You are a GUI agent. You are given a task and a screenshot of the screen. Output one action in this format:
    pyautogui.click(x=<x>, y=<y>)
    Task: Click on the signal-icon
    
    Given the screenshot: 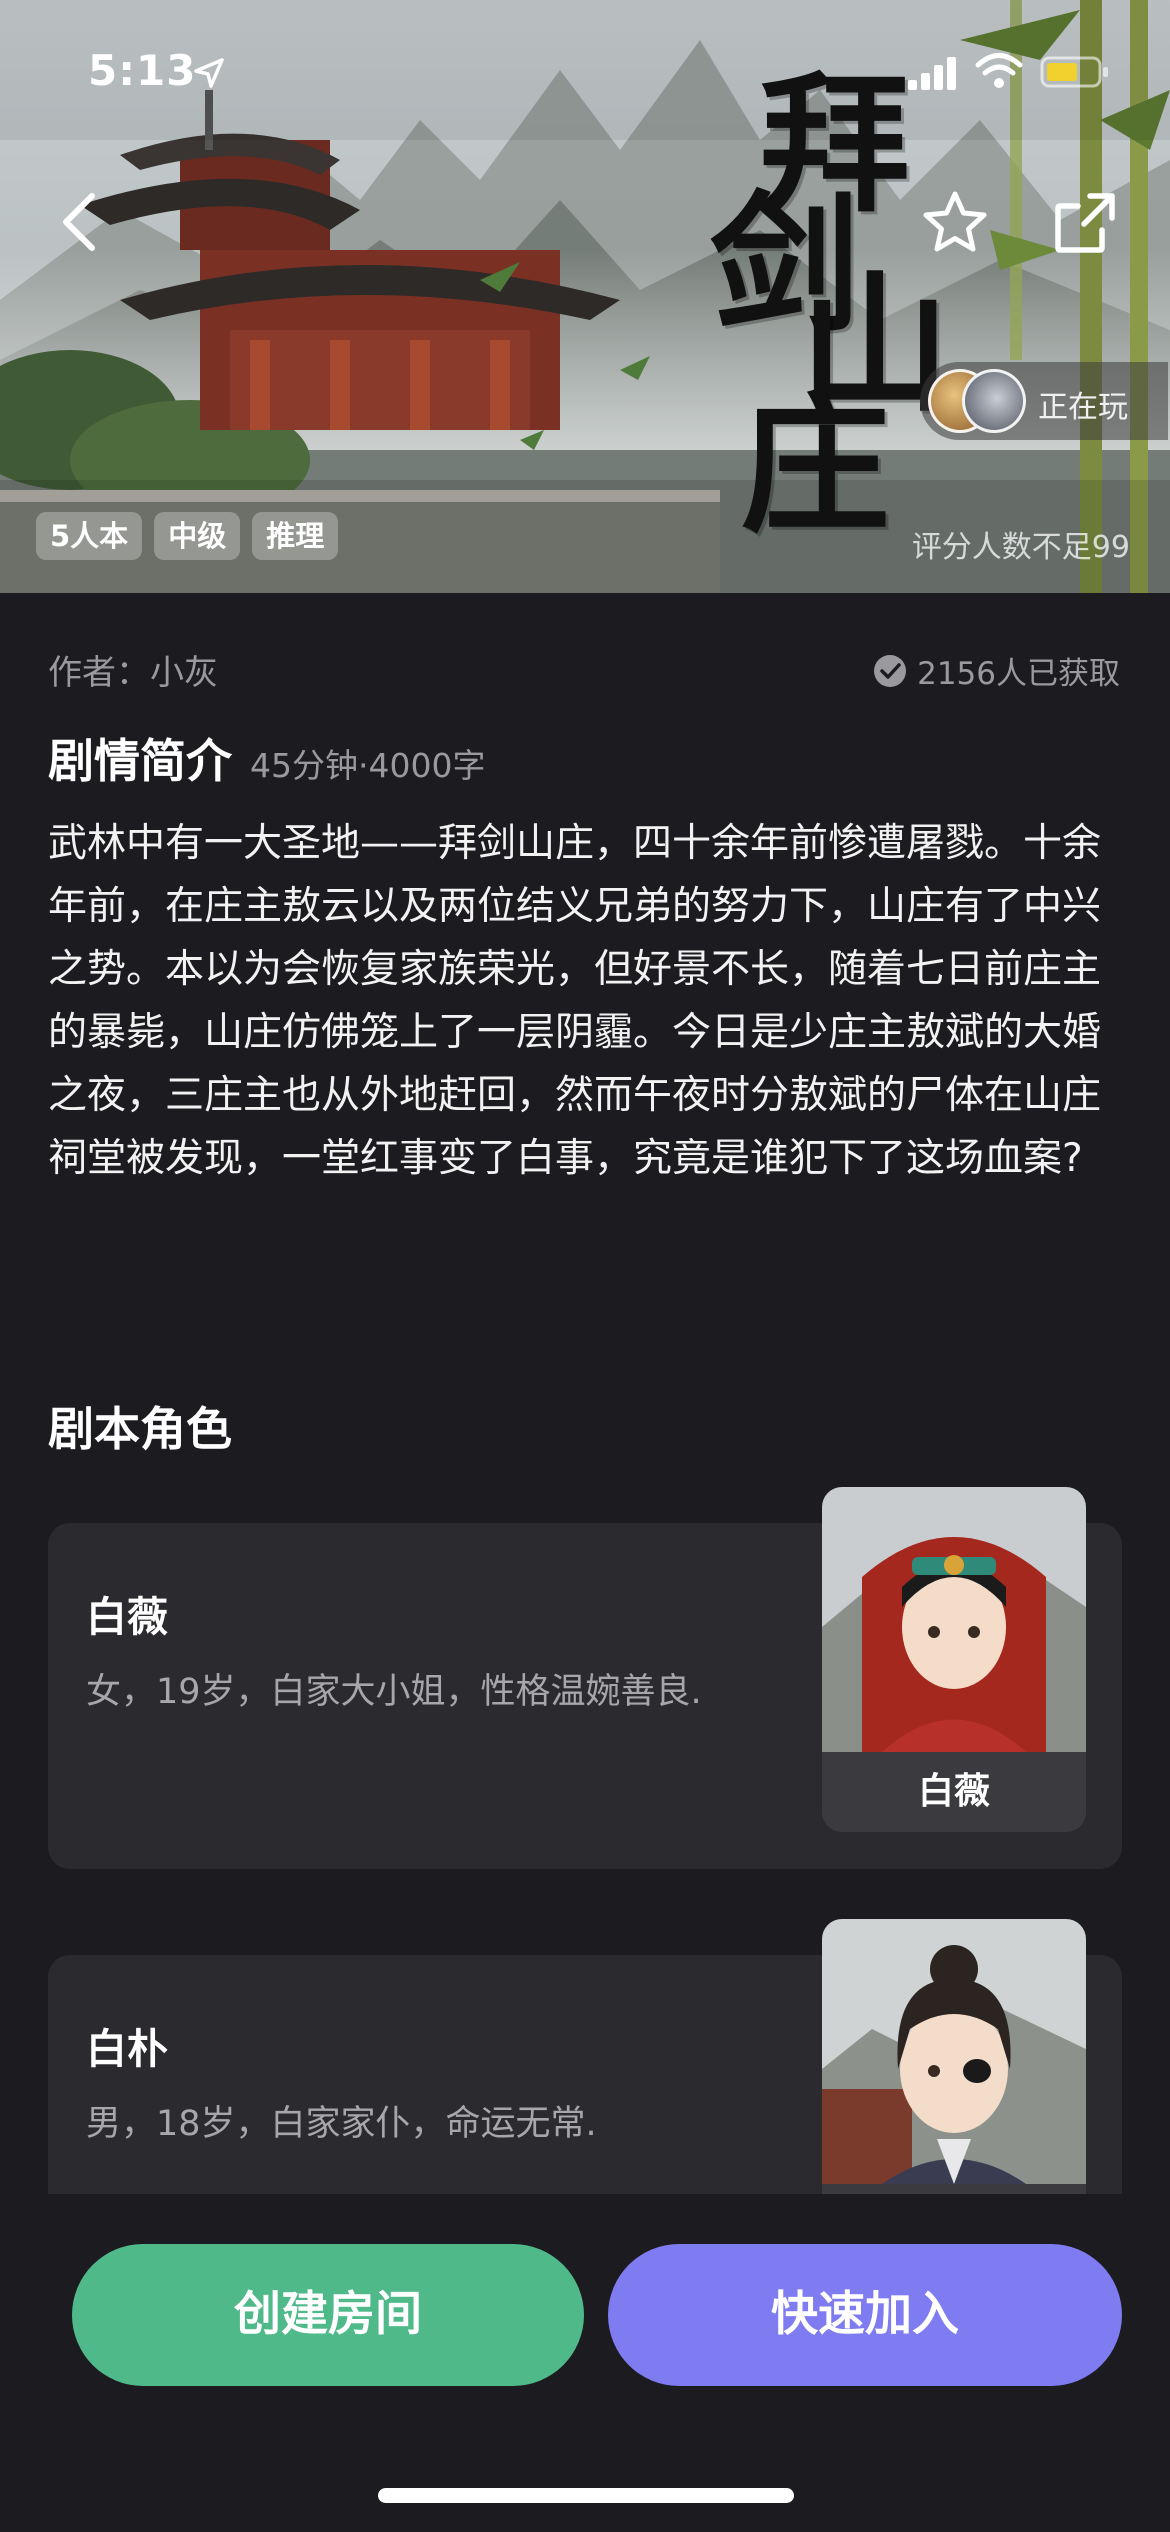 What is the action you would take?
    pyautogui.click(x=932, y=73)
    